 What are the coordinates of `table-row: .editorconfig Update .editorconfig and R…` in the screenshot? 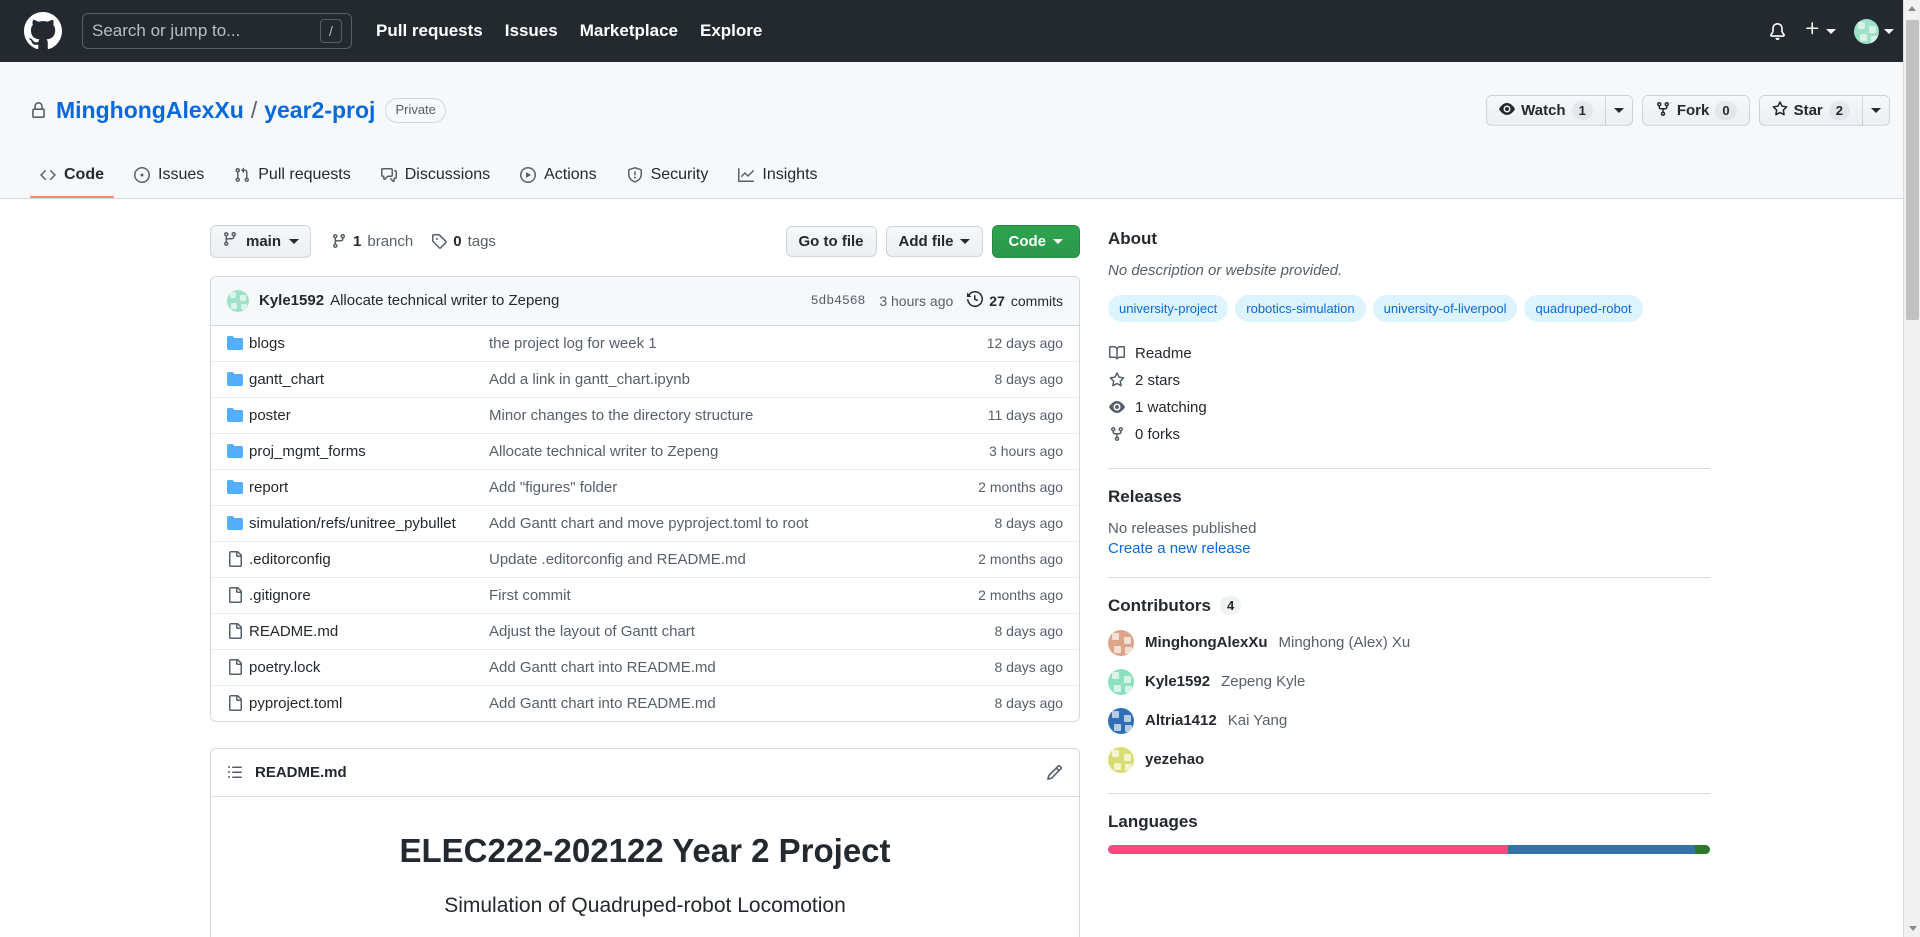 It's located at (645, 558).